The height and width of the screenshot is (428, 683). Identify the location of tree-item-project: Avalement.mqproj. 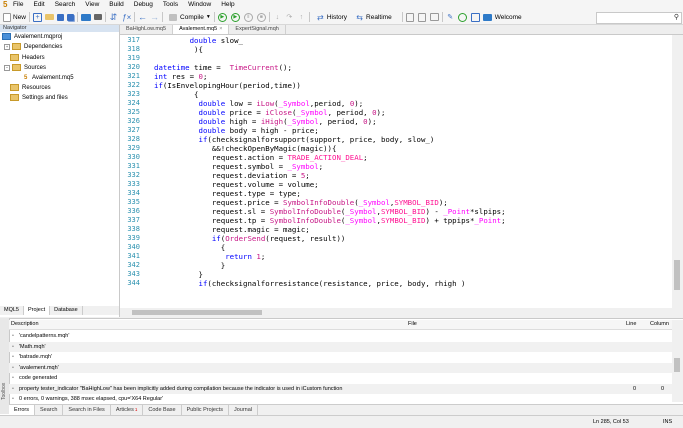
(32, 37).